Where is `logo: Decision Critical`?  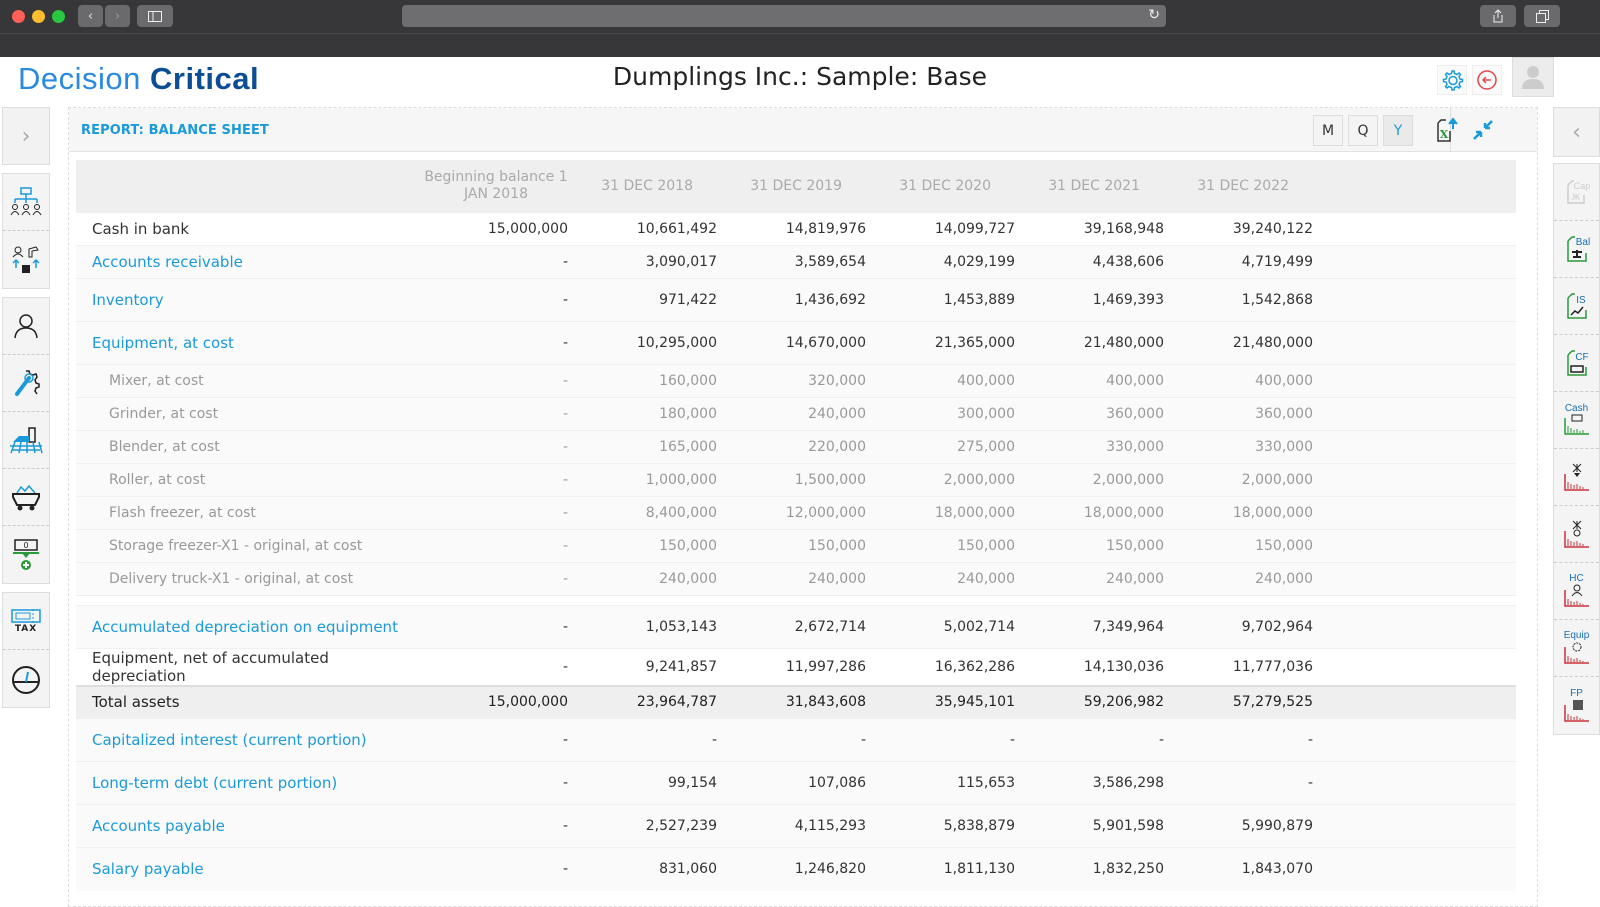
logo: Decision Critical is located at coordinates (138, 79).